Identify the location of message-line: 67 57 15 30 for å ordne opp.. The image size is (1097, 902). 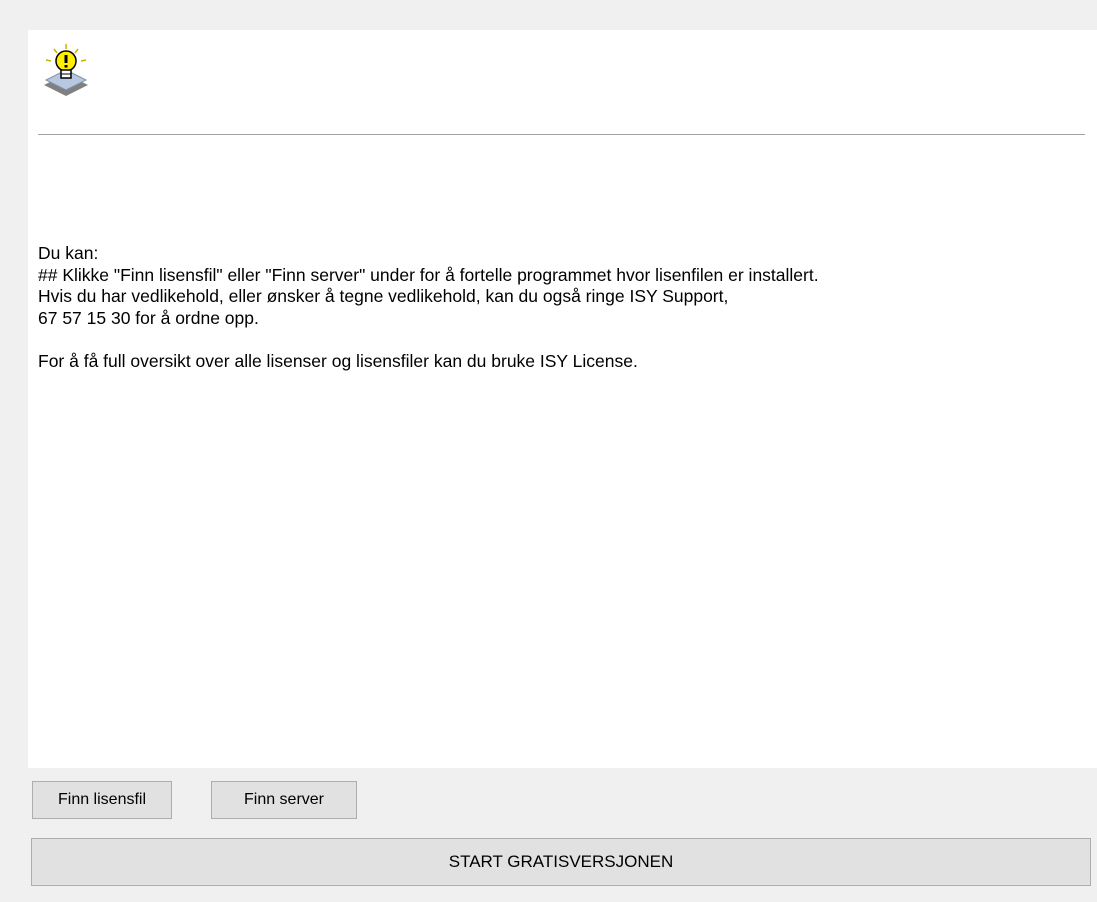
(148, 317).